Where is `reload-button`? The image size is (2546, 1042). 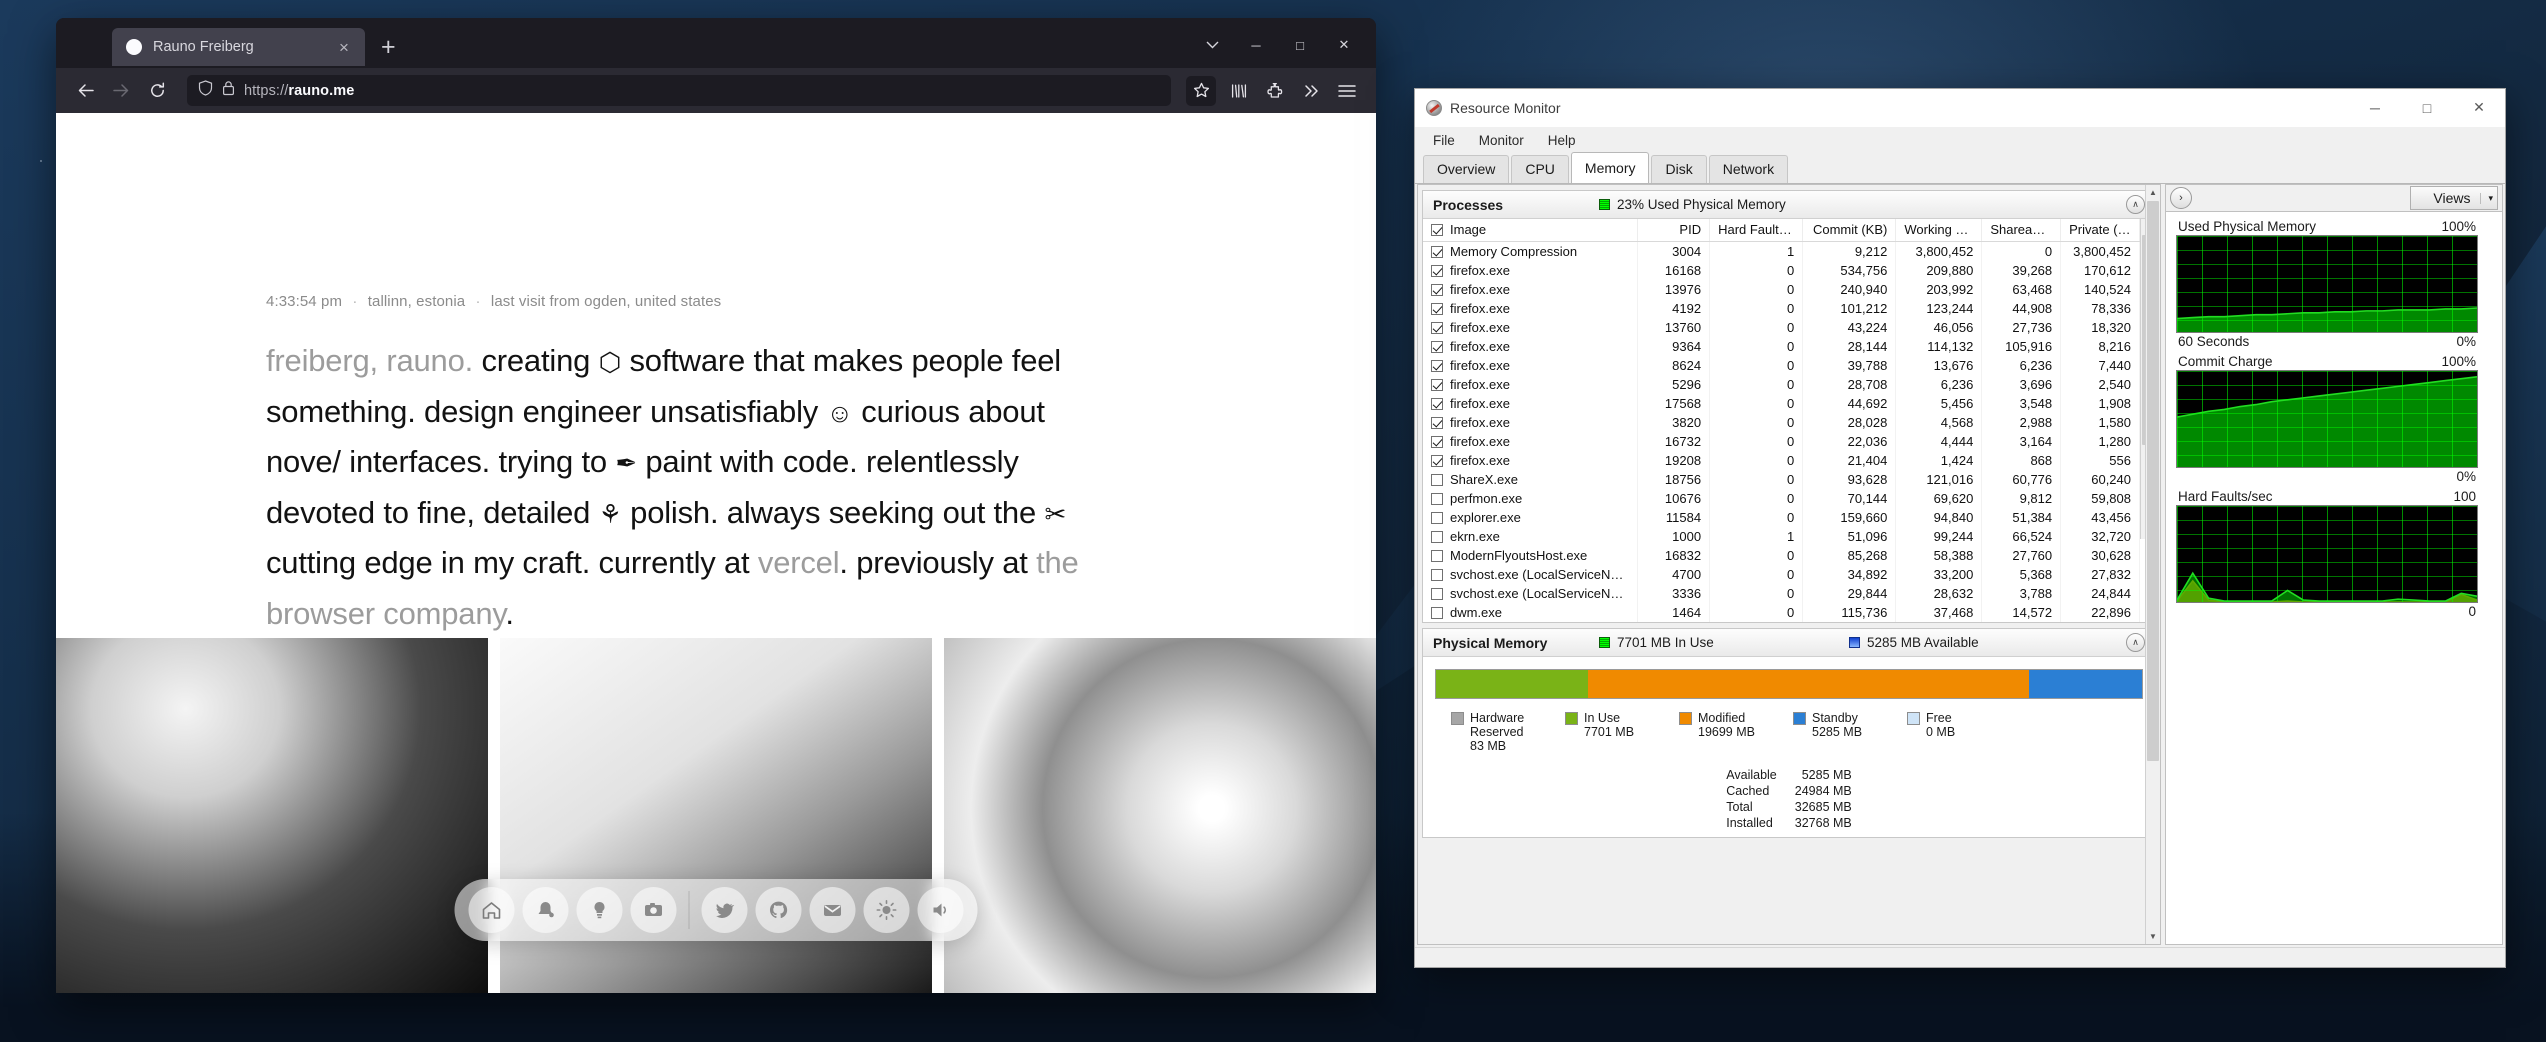 reload-button is located at coordinates (157, 91).